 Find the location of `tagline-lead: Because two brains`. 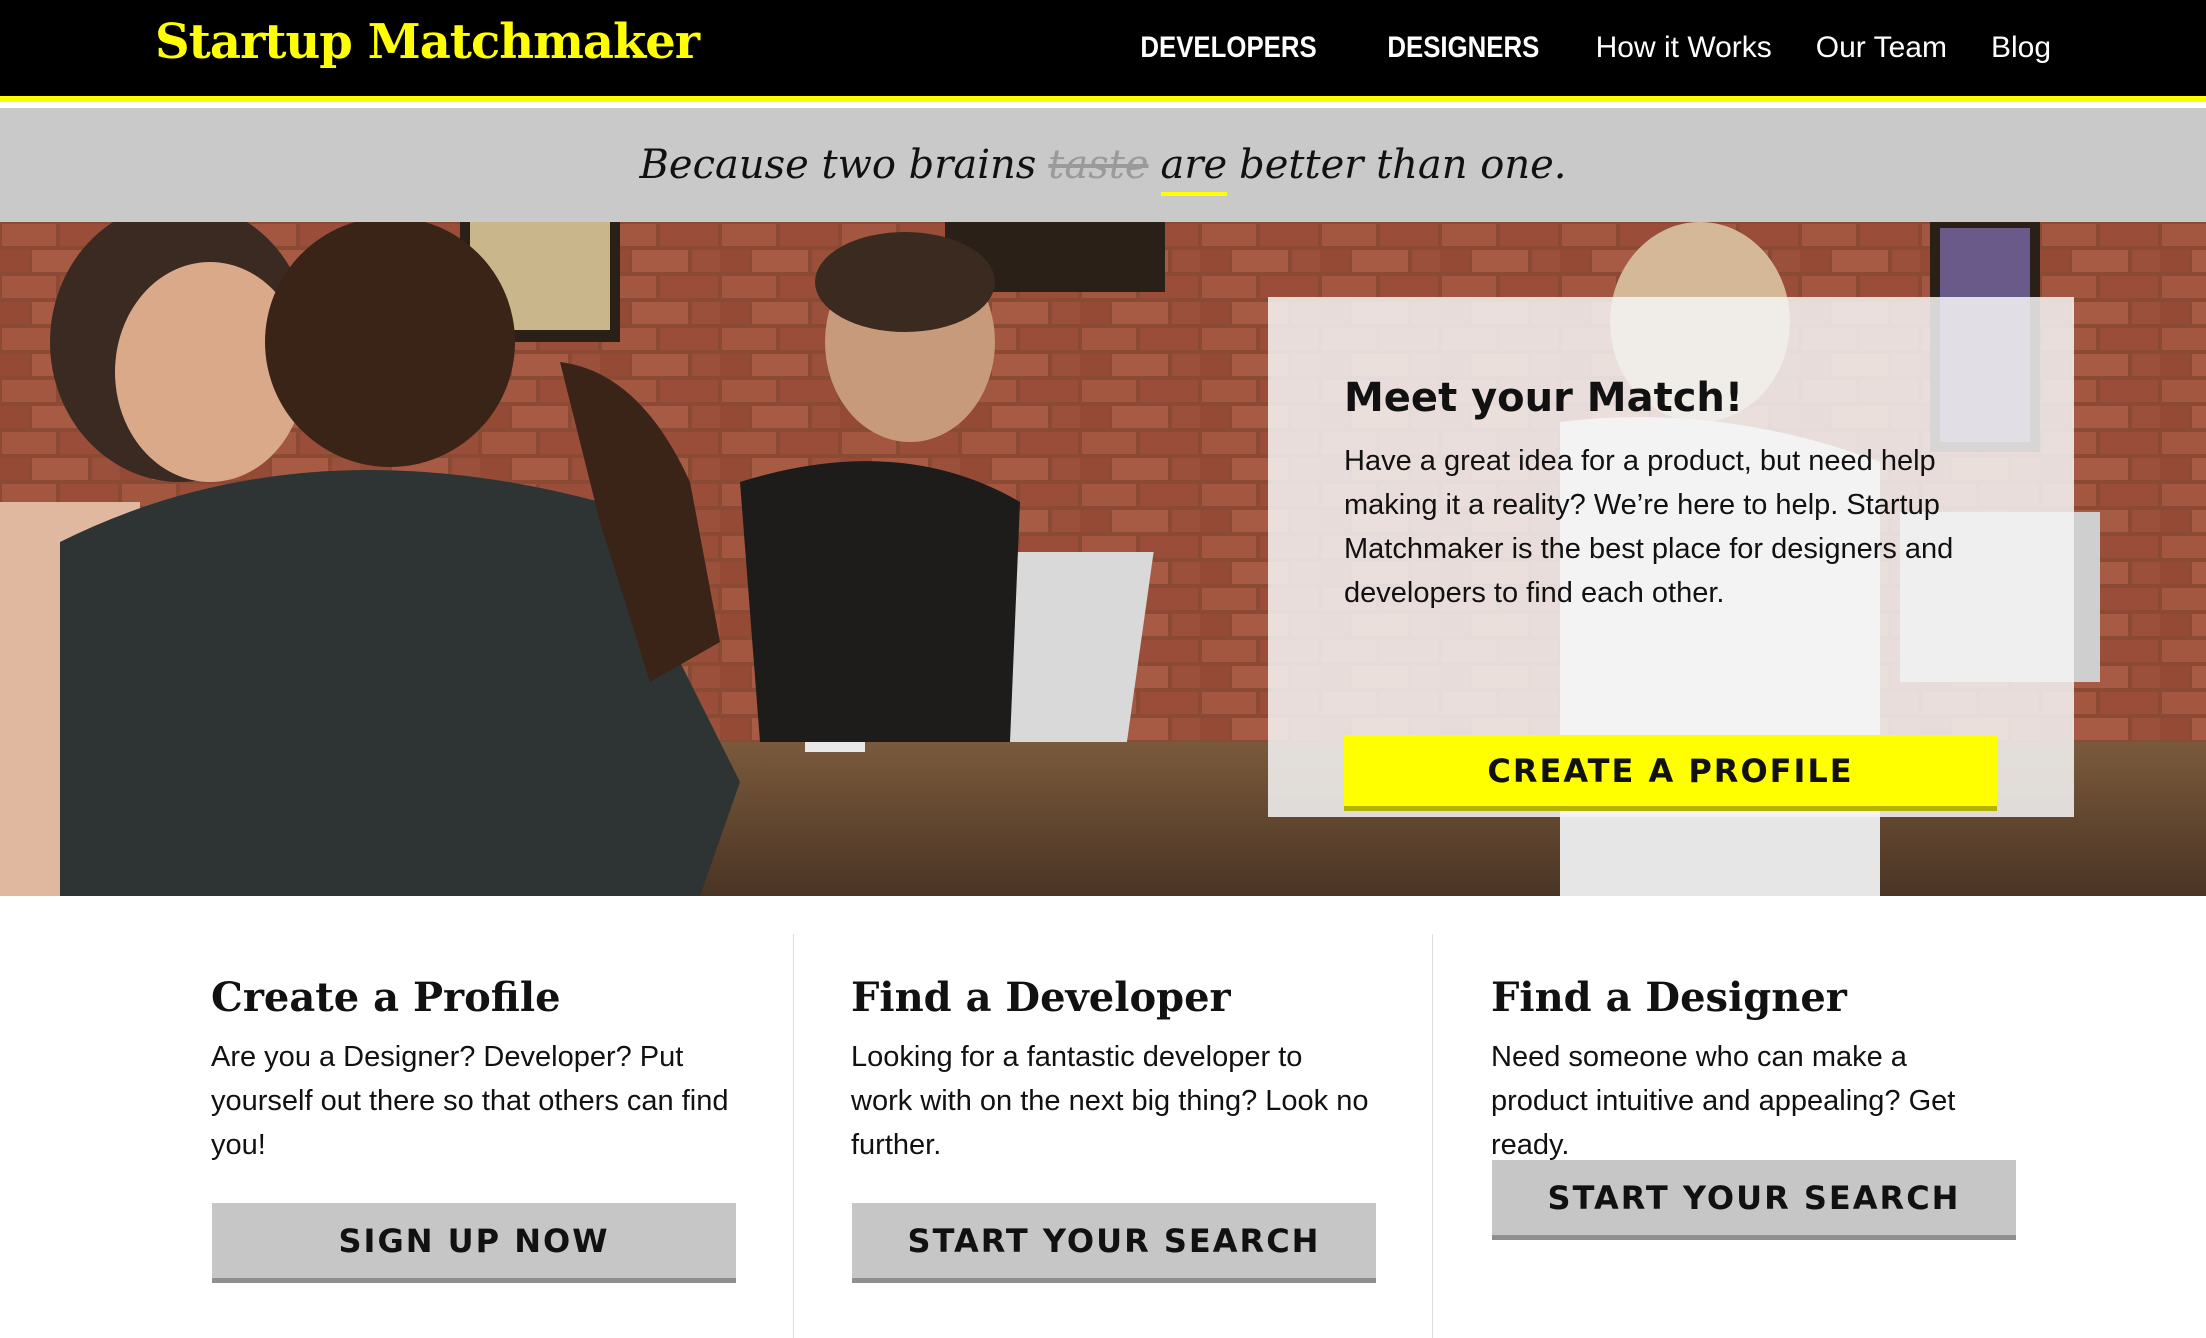

tagline-lead: Because two brains is located at coordinates (838, 165).